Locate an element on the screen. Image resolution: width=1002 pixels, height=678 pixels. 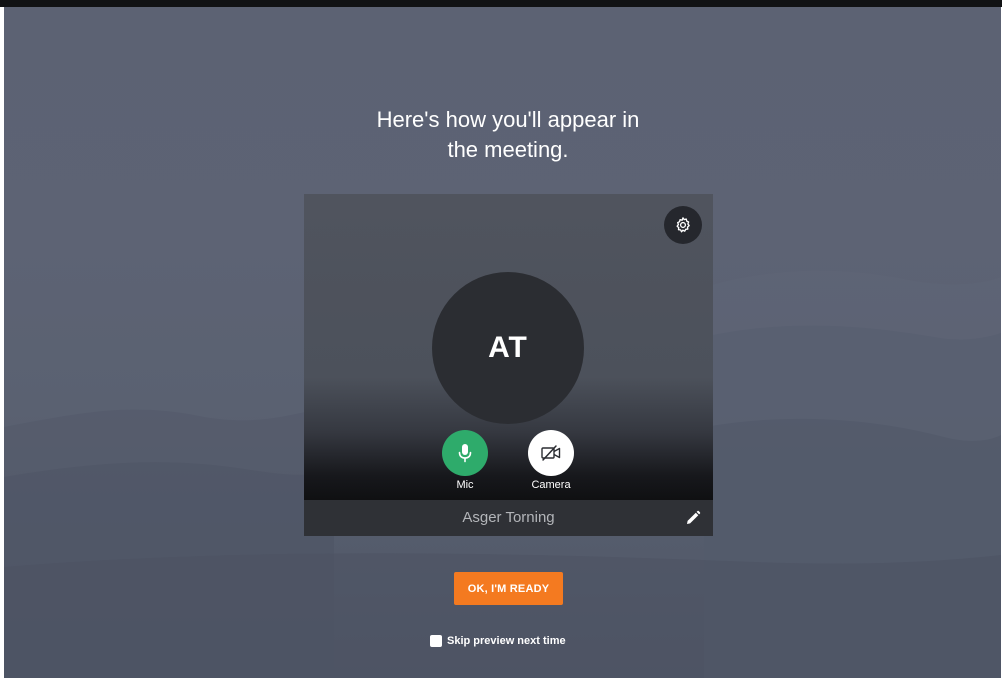
avatar: AT is located at coordinates (508, 348).